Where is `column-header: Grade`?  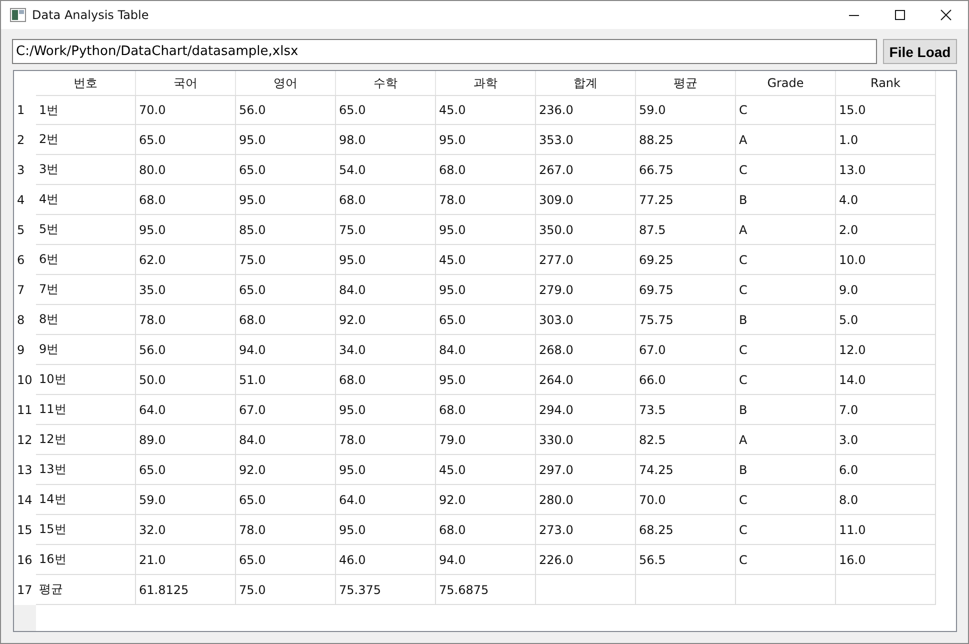 column-header: Grade is located at coordinates (786, 83).